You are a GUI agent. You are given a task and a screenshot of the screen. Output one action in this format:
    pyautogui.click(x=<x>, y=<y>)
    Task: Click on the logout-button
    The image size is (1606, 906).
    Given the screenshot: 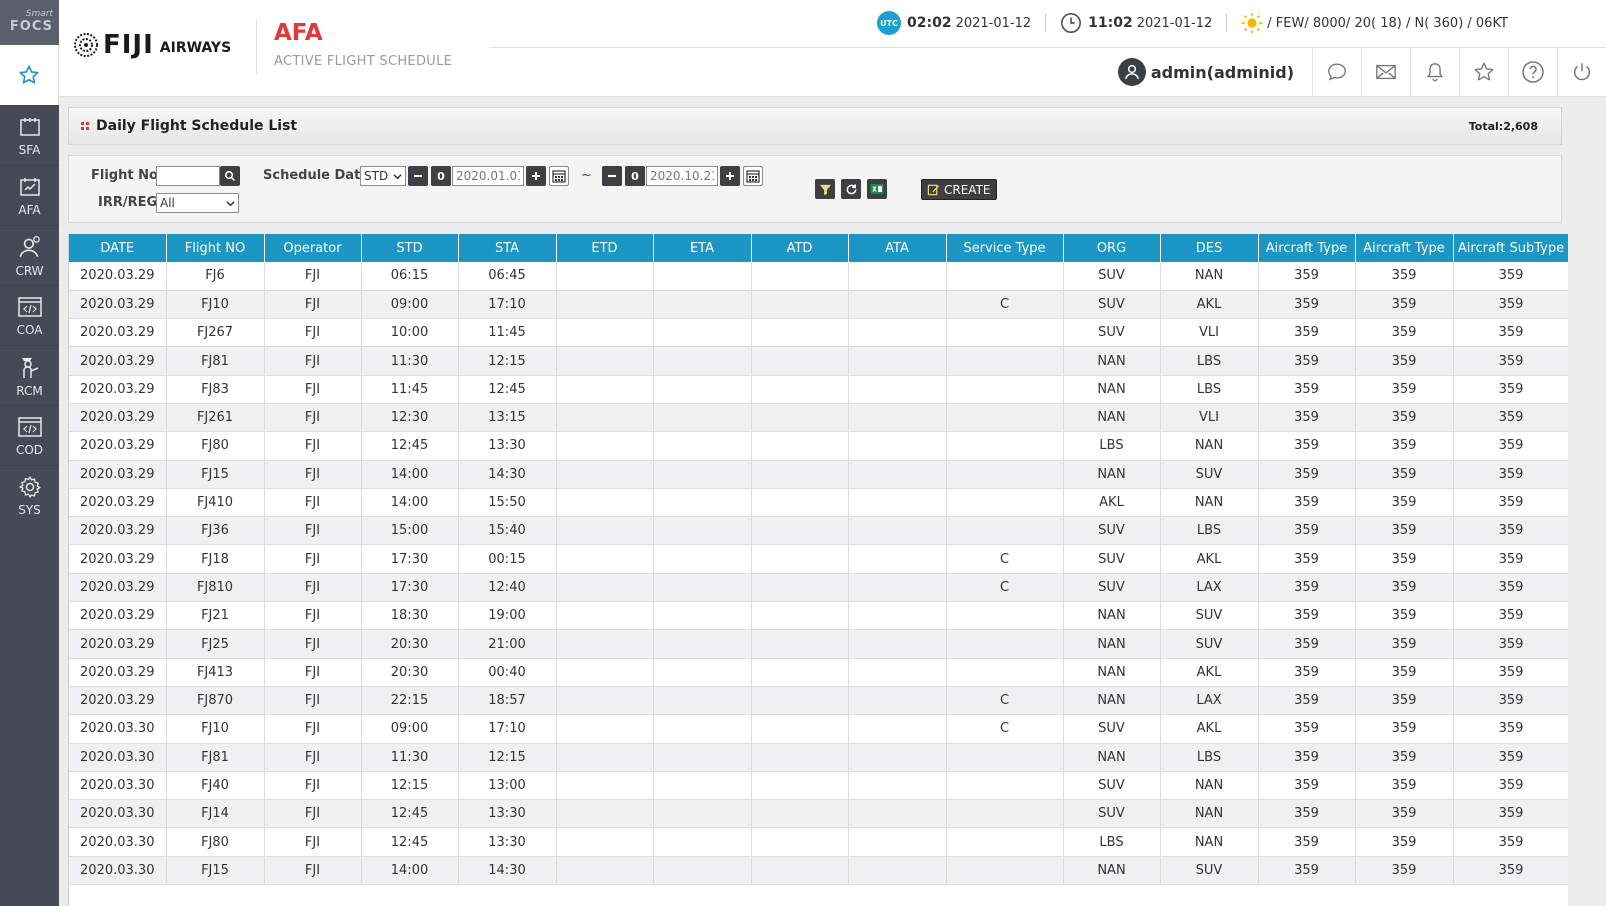 What is the action you would take?
    pyautogui.click(x=1581, y=72)
    